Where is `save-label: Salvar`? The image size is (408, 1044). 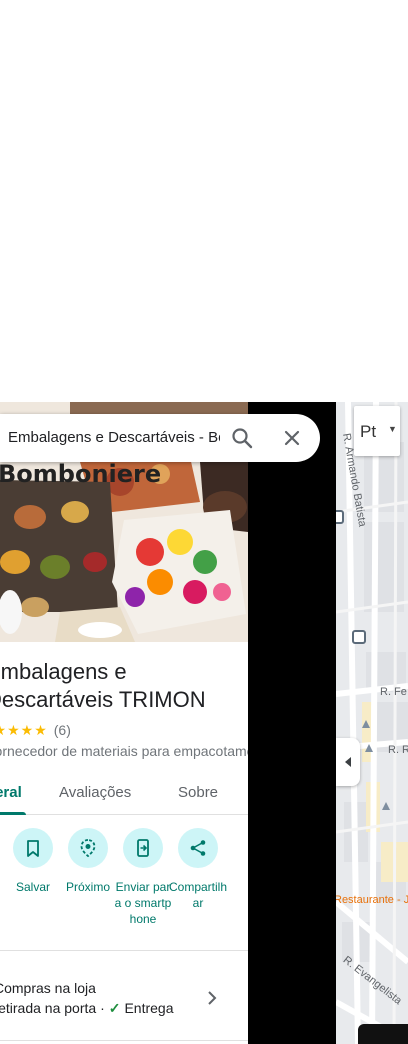 save-label: Salvar is located at coordinates (32, 887).